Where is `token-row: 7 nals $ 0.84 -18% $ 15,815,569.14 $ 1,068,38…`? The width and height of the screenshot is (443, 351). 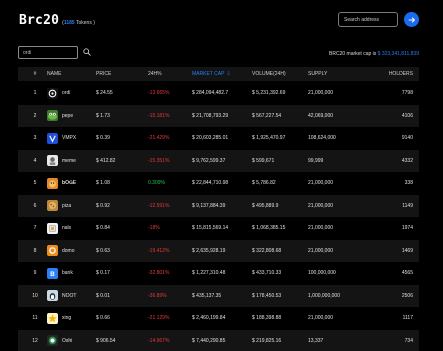 token-row: 7 nals $ 0.84 -18% $ 15,815,569.14 $ 1,068,38… is located at coordinates (218, 228).